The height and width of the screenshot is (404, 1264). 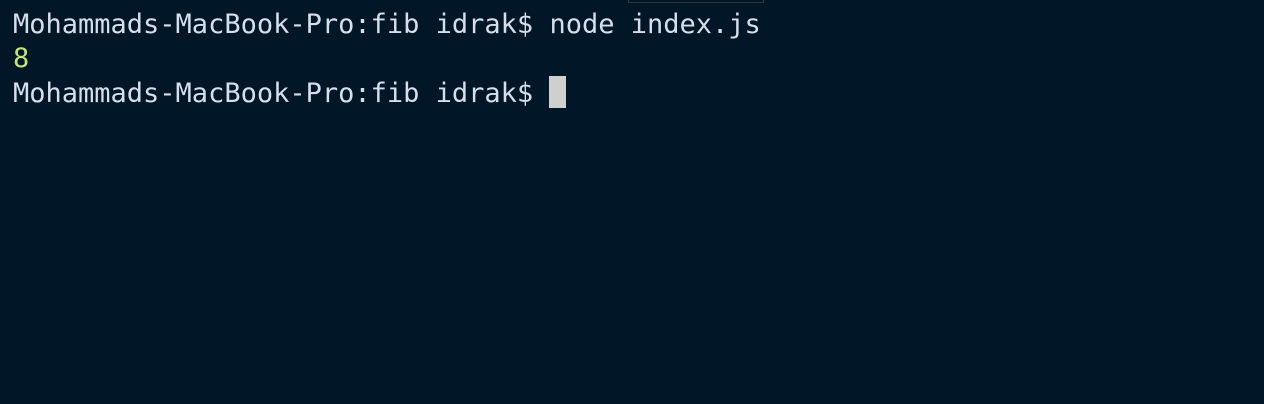 I want to click on command-output: 8, so click(x=21, y=58).